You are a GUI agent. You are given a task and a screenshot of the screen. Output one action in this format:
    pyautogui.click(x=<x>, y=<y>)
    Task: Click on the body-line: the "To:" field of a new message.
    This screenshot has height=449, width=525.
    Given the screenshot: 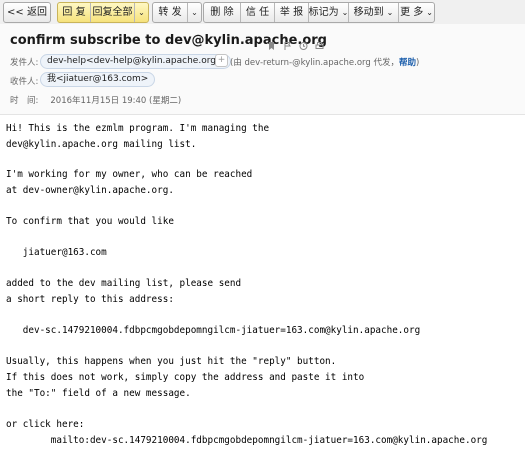 What is the action you would take?
    pyautogui.click(x=98, y=393)
    